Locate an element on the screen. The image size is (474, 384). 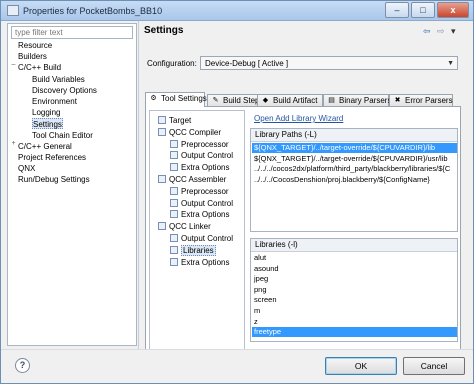
maximize-button: □ is located at coordinates (423, 10).